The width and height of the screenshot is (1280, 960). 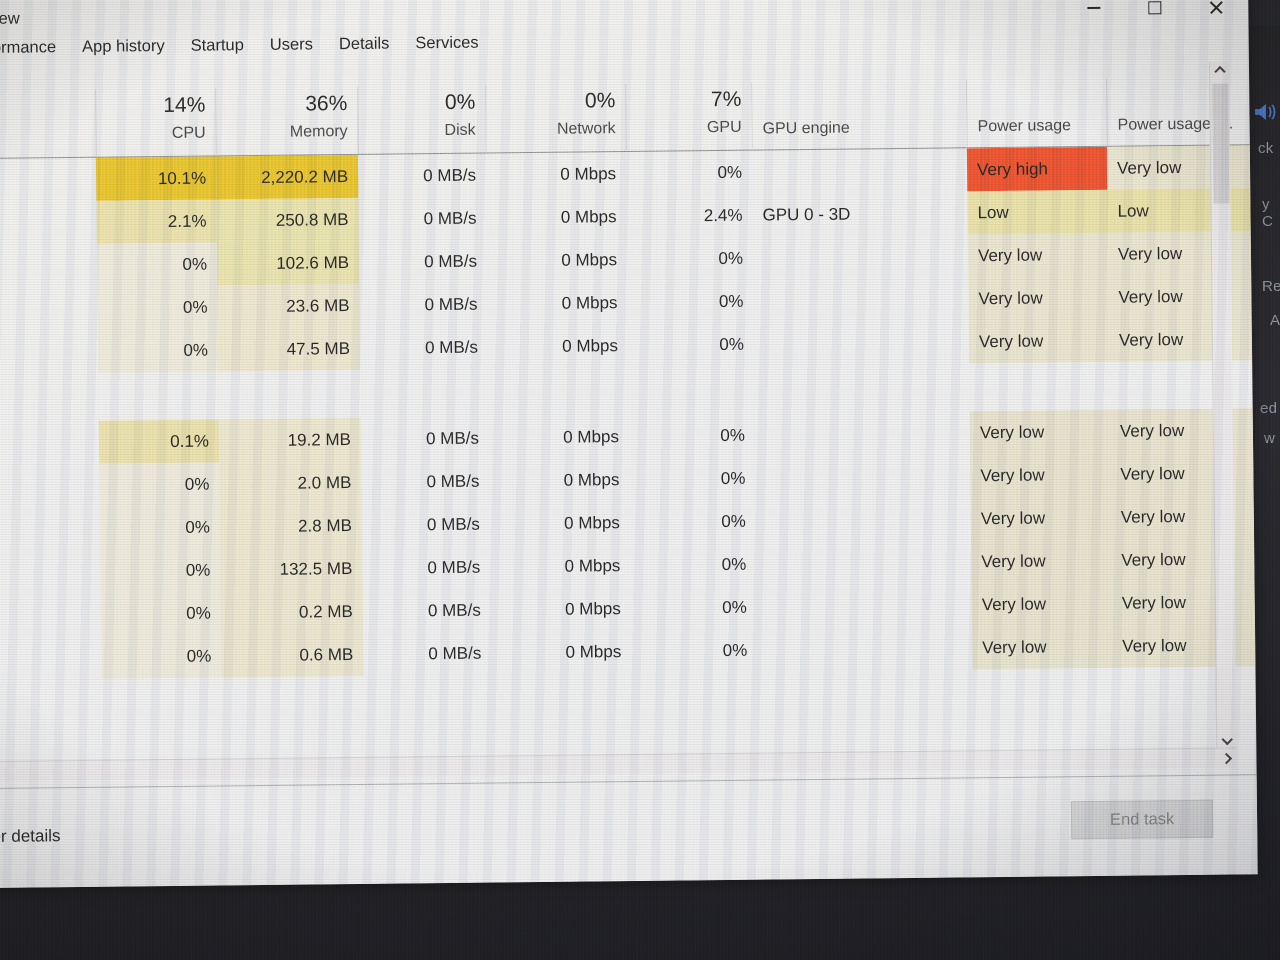 I want to click on column-header-name, so click(x=48, y=124).